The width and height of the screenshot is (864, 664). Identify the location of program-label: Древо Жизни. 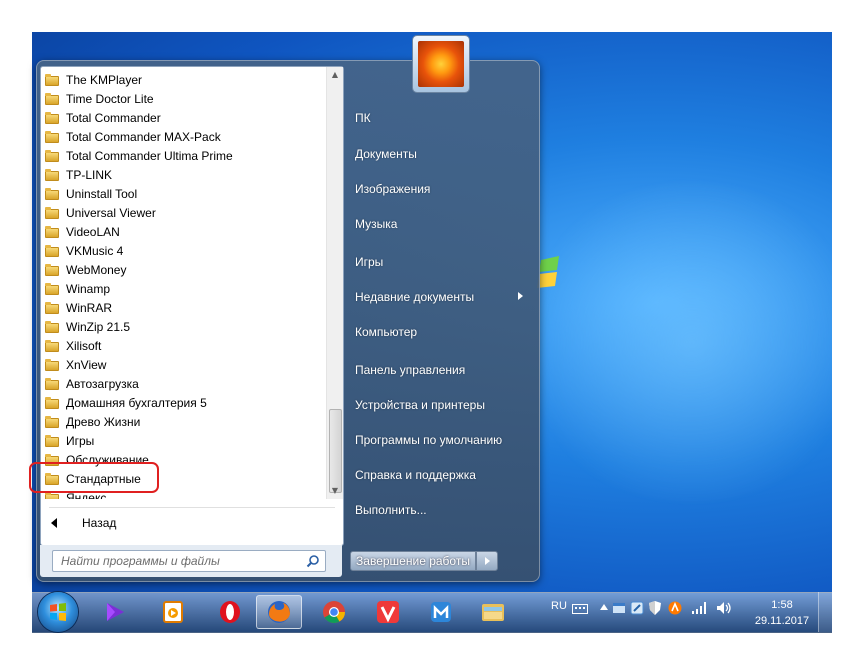
(103, 421).